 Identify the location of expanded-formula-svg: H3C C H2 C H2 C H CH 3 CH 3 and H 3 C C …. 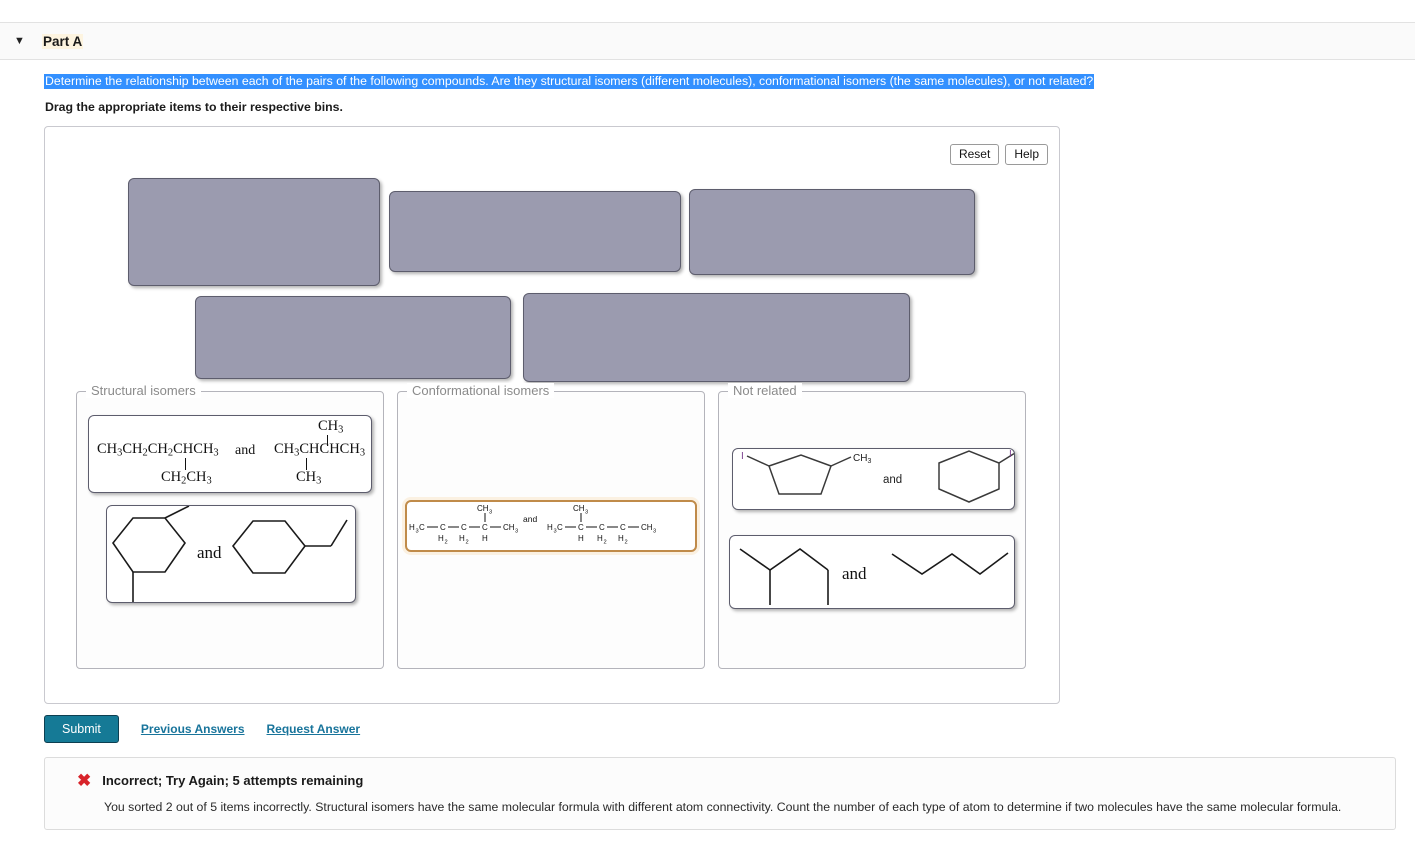
(532, 525).